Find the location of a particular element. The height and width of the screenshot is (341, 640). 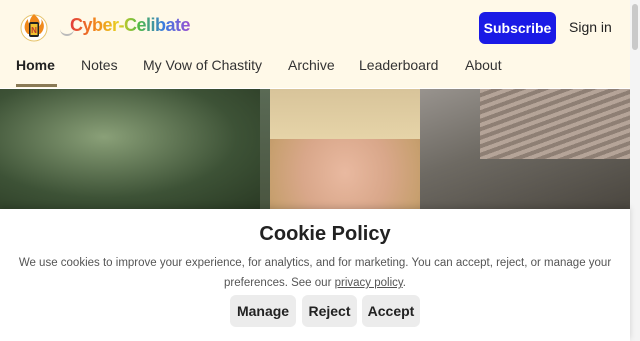

scrollbar-track is located at coordinates (635, 170).